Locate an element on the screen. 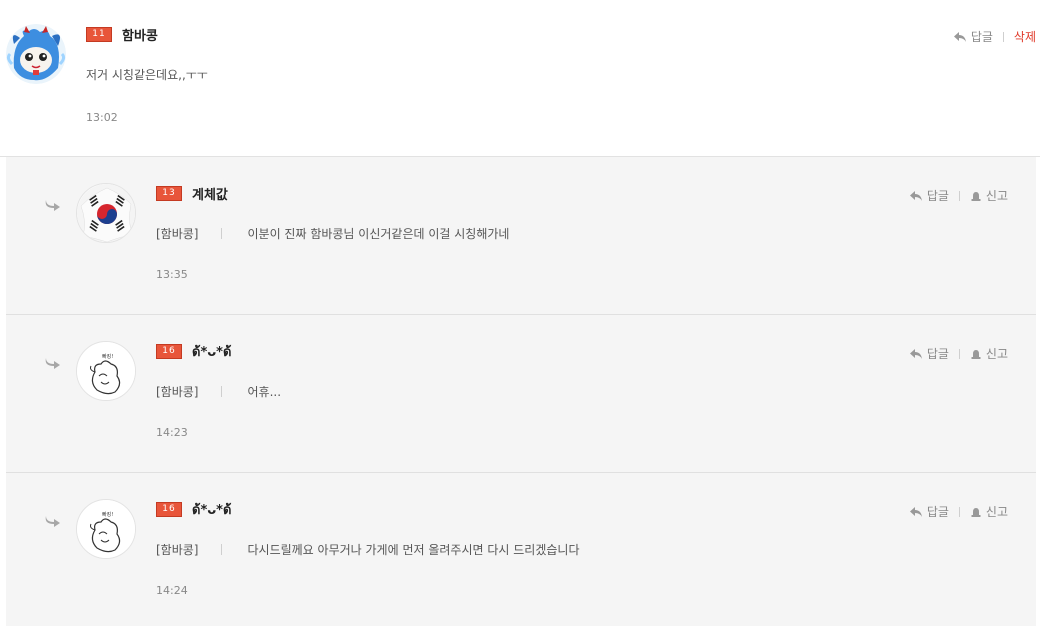  nickname: 계체값 is located at coordinates (210, 193).